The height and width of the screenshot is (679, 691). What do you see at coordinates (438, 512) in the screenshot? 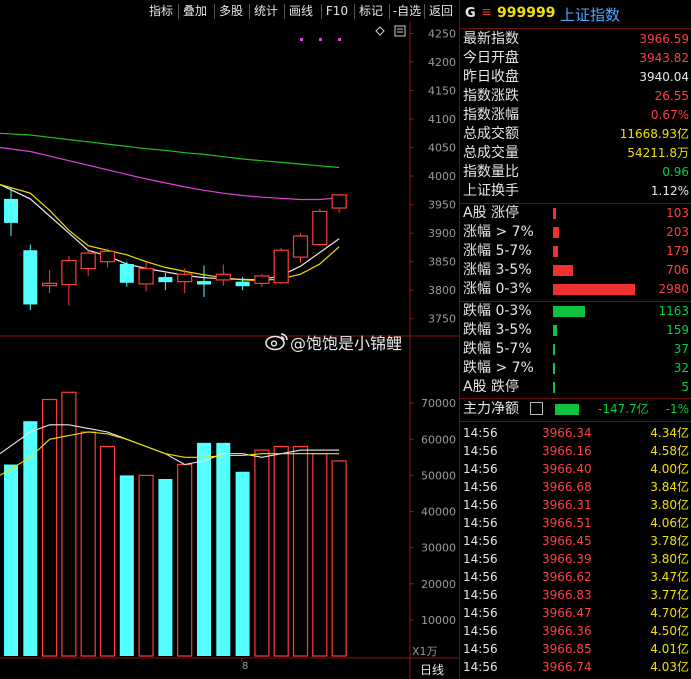
I see `volume-tick-label: 40000` at bounding box center [438, 512].